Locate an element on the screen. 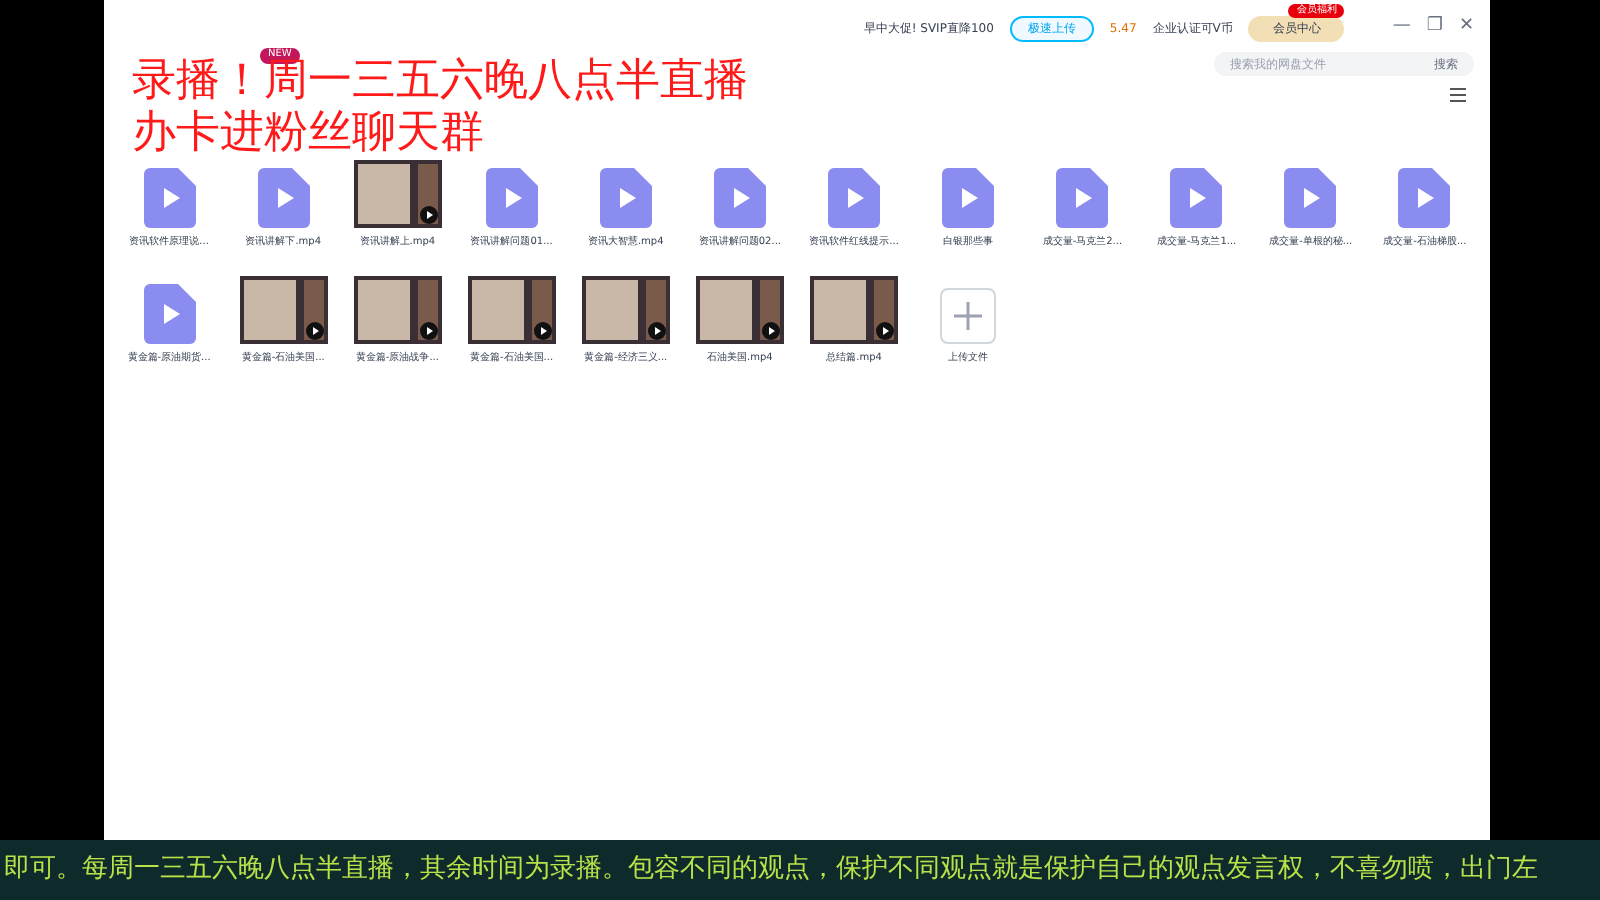 This screenshot has height=900, width=1600. close-button: ✕ is located at coordinates (1466, 28).